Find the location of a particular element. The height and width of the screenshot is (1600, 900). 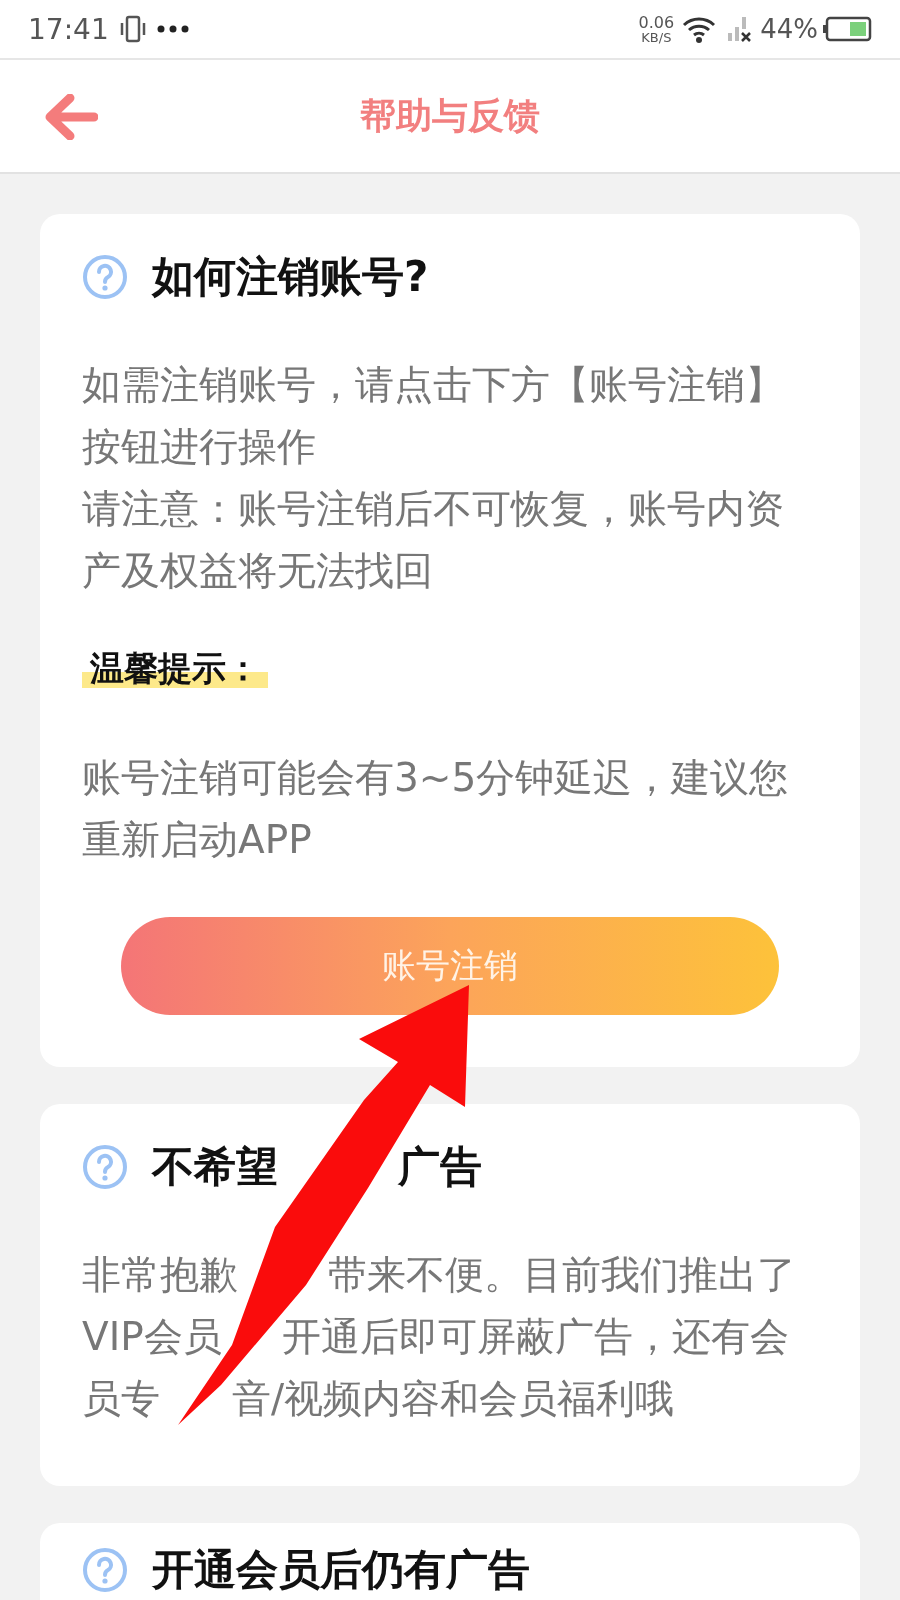

answer-text: VIP会员 is located at coordinates (152, 1337).